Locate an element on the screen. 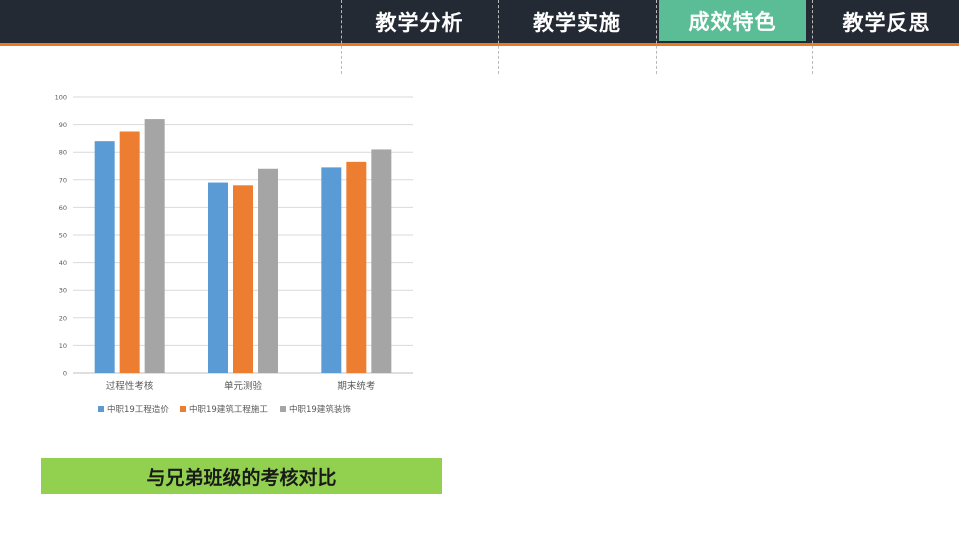 The height and width of the screenshot is (539, 959). tab-teaching-analysis: 教学分析 is located at coordinates (419, 21).